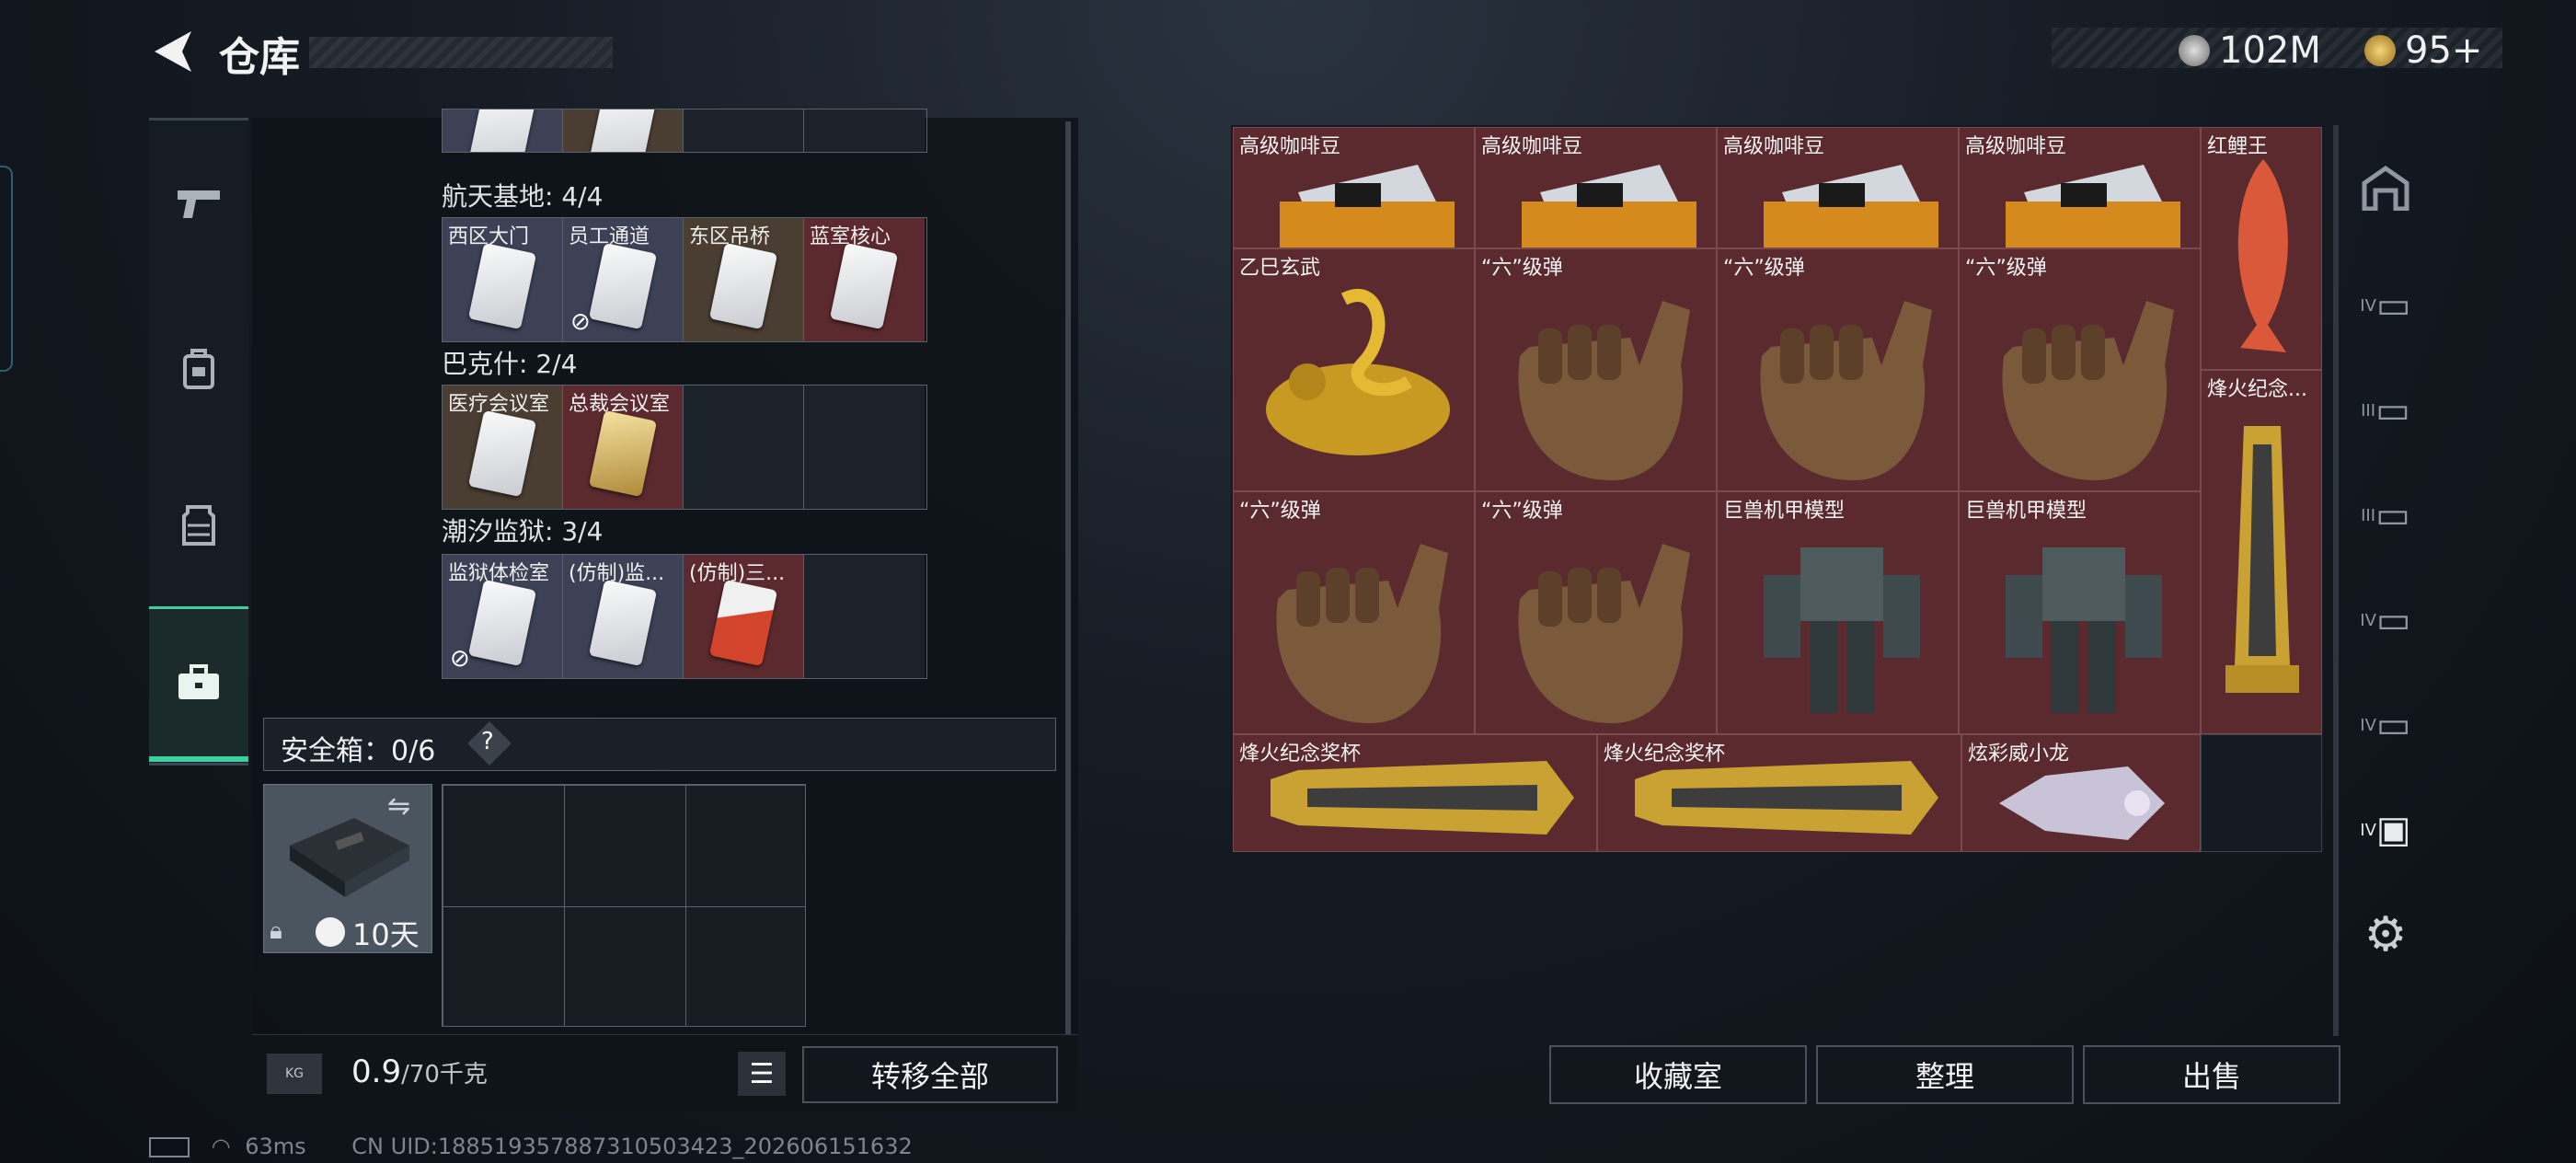  Describe the element at coordinates (2211, 1075) in the screenshot. I see `sell-button: 出售` at that location.